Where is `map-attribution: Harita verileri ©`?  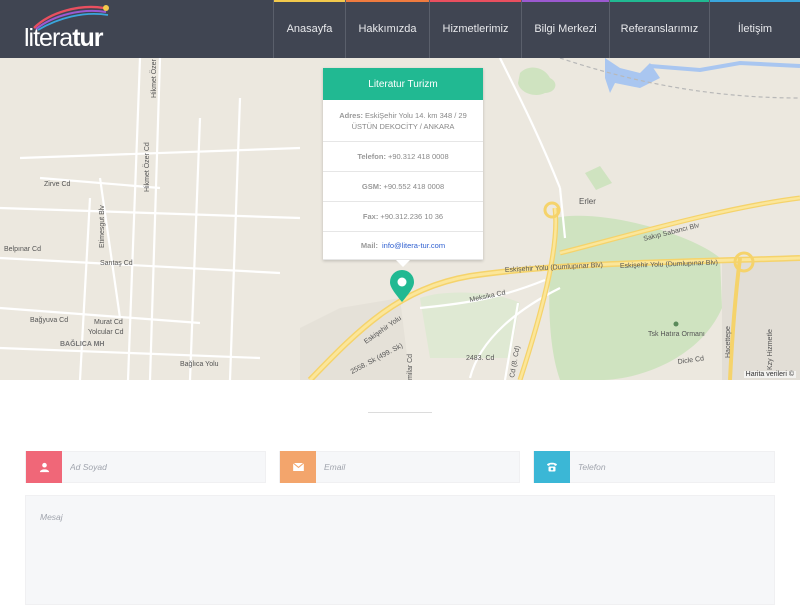
map-attribution: Harita verileri © is located at coordinates (769, 374).